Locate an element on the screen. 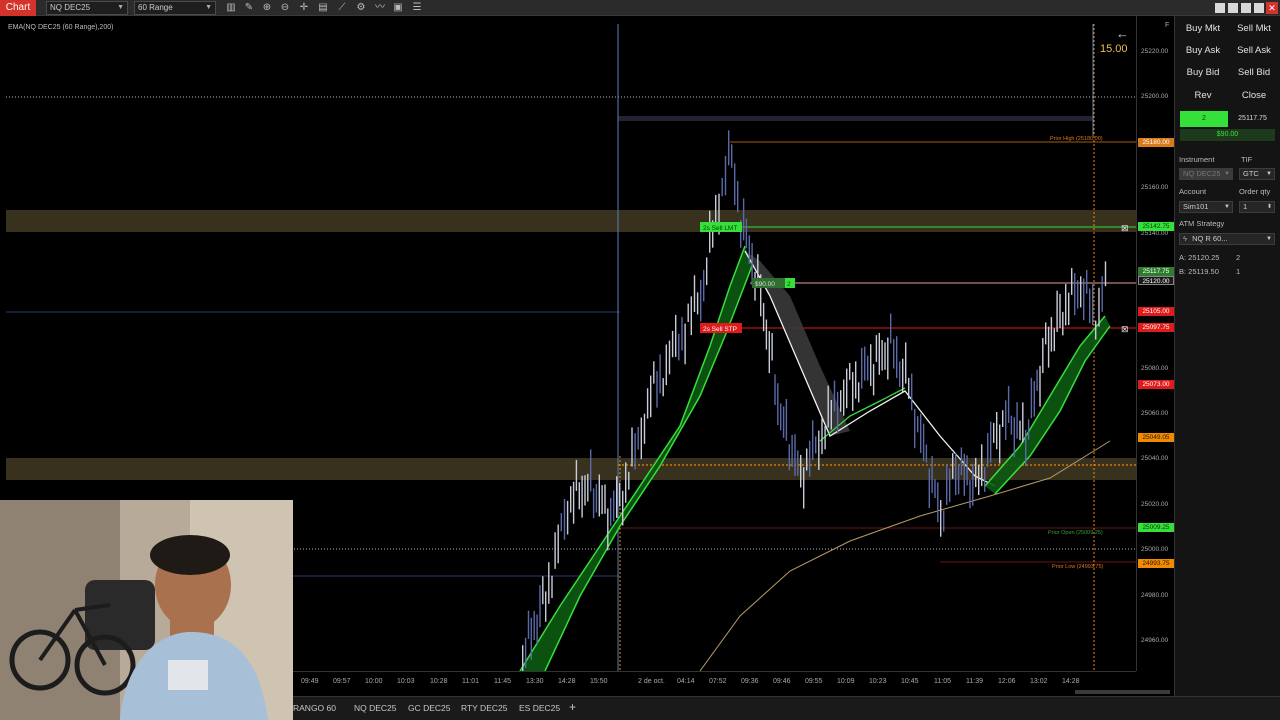 The width and height of the screenshot is (1280, 720). add-tab-button: + is located at coordinates (572, 707).